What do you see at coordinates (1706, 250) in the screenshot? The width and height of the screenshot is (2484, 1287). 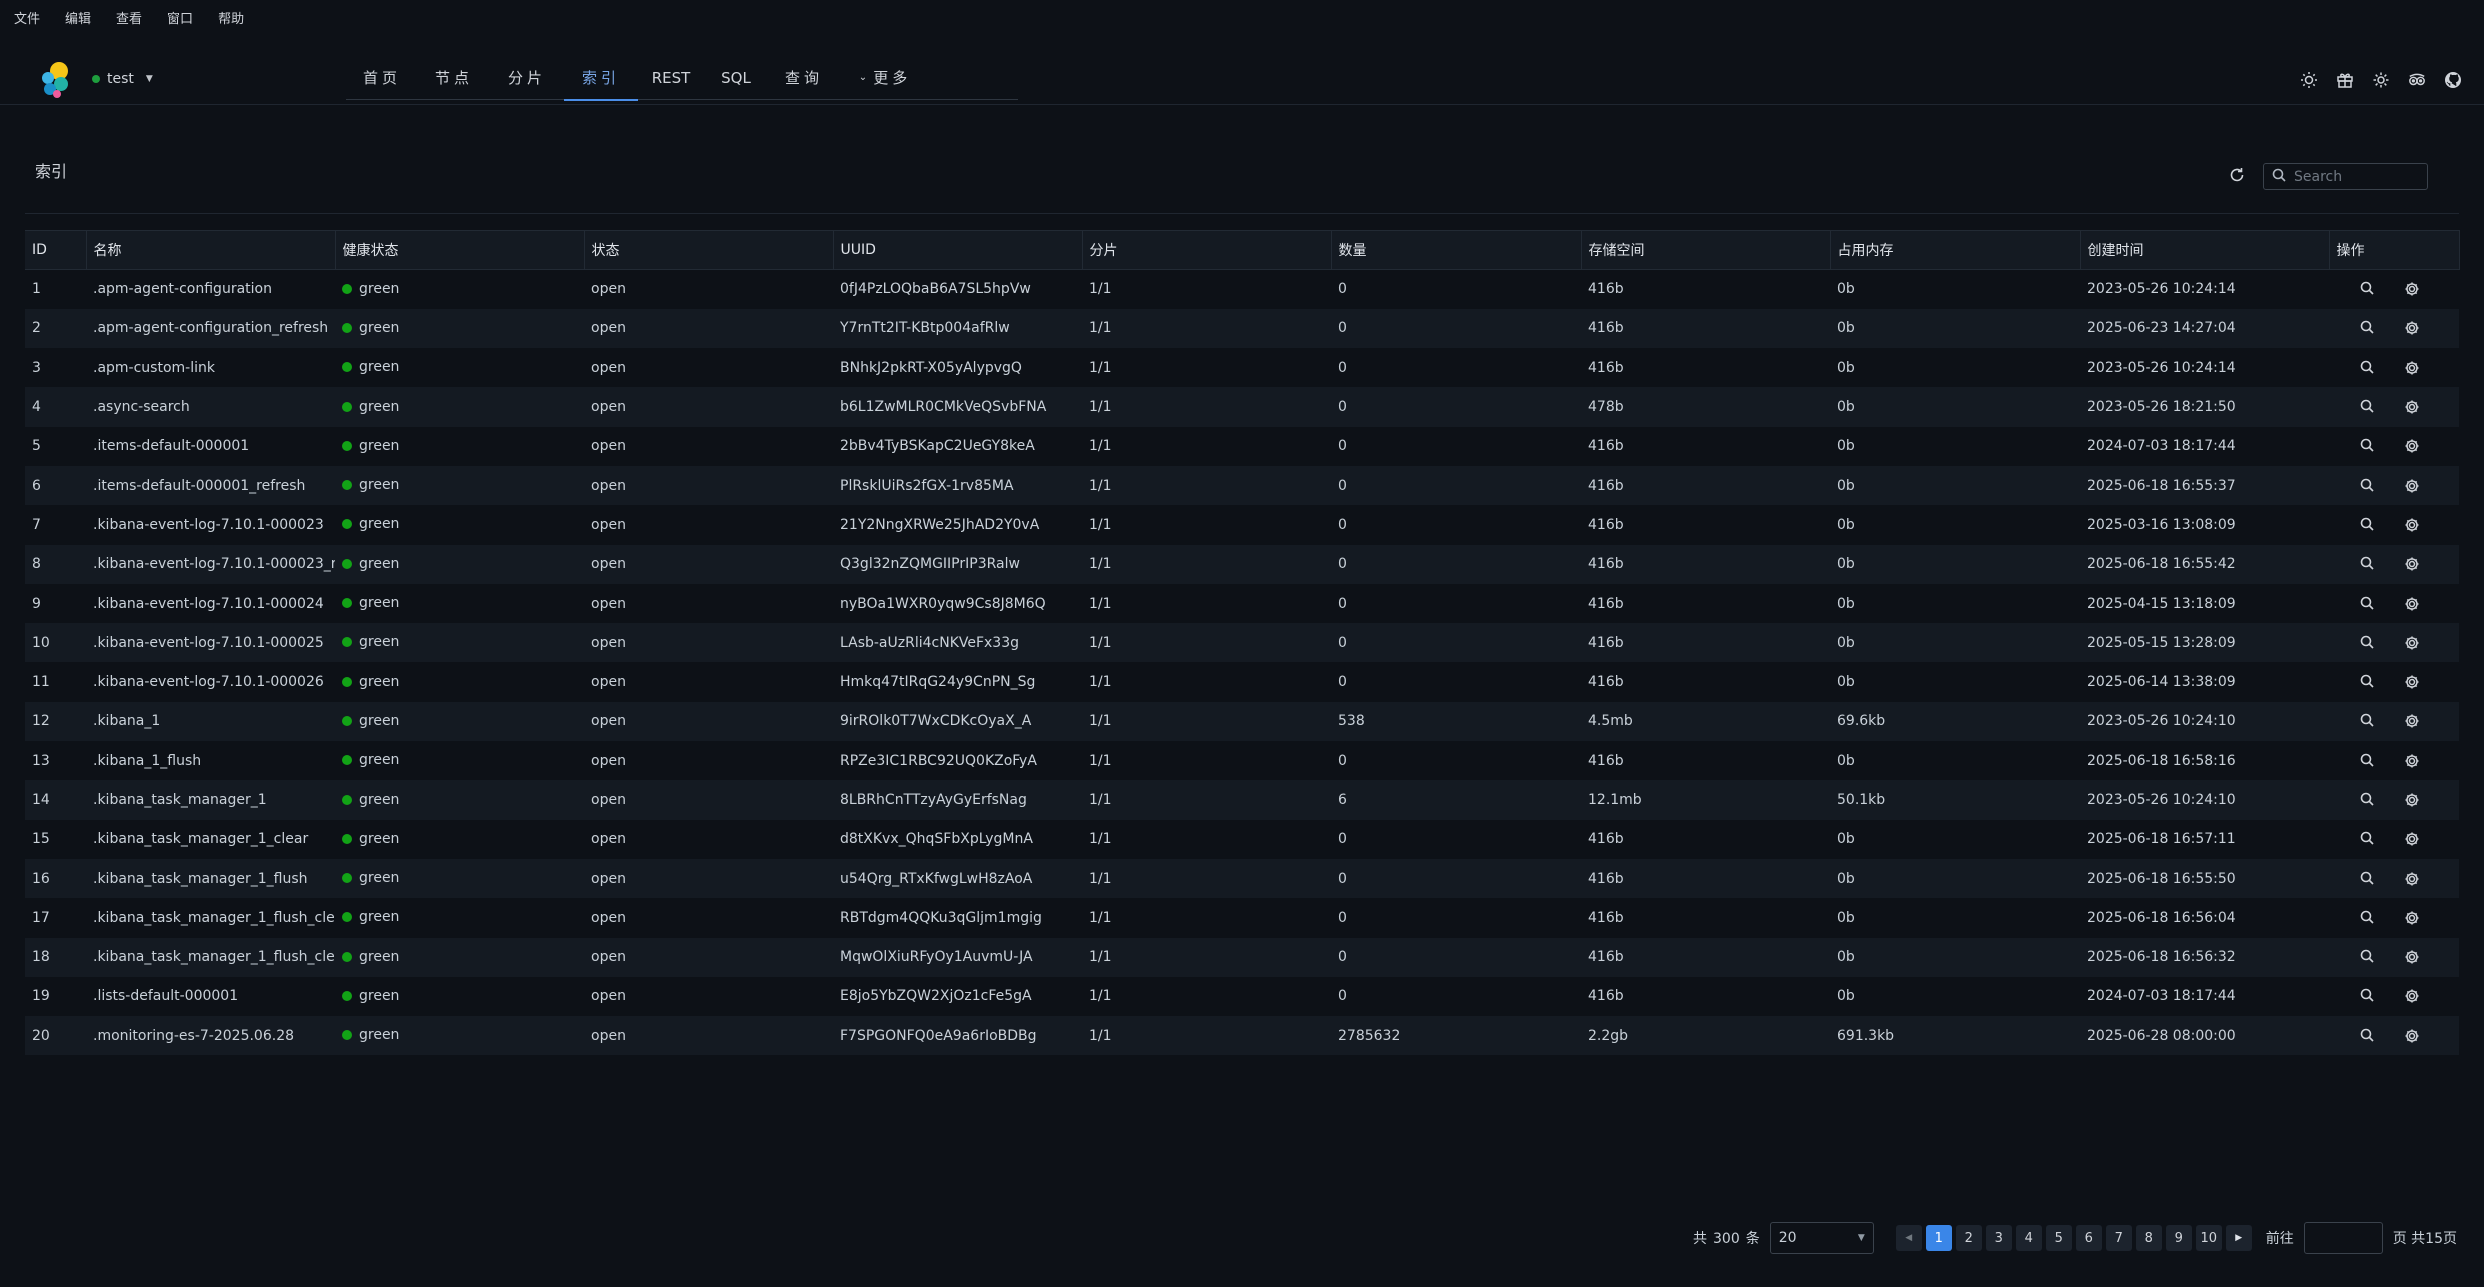 I see `col-header-store: 存储空间` at bounding box center [1706, 250].